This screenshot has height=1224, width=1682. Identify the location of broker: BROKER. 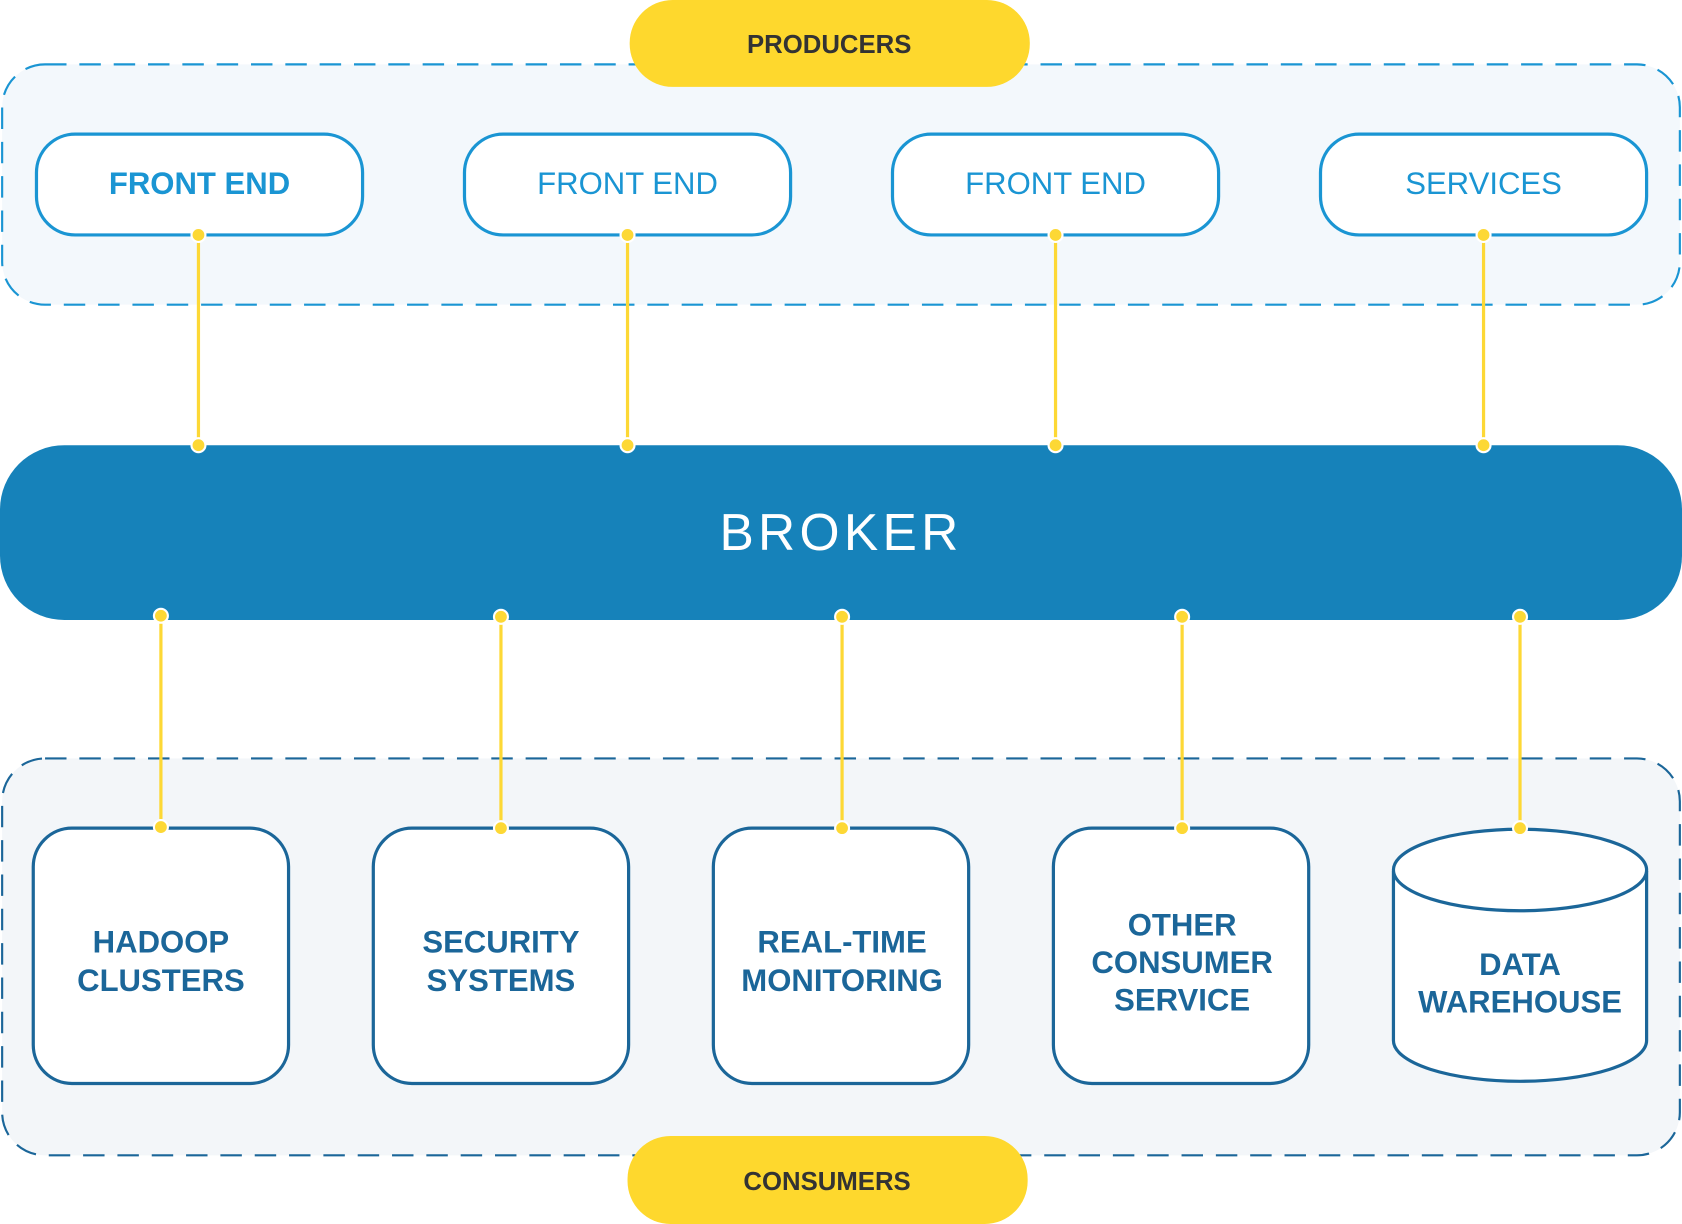
(841, 533).